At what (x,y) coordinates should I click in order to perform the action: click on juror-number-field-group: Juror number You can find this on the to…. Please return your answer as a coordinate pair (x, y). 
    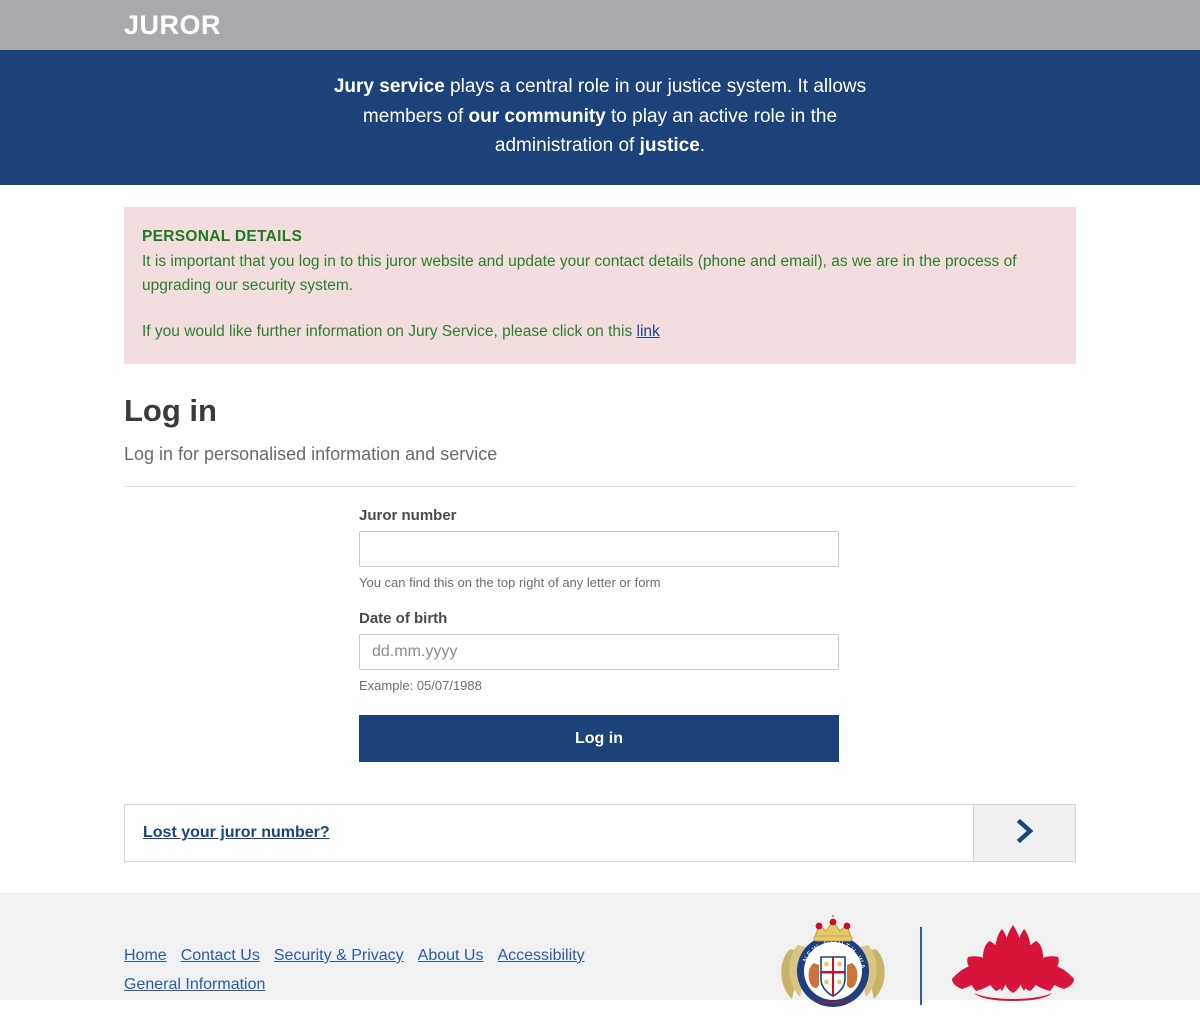
    Looking at the image, I should click on (717, 548).